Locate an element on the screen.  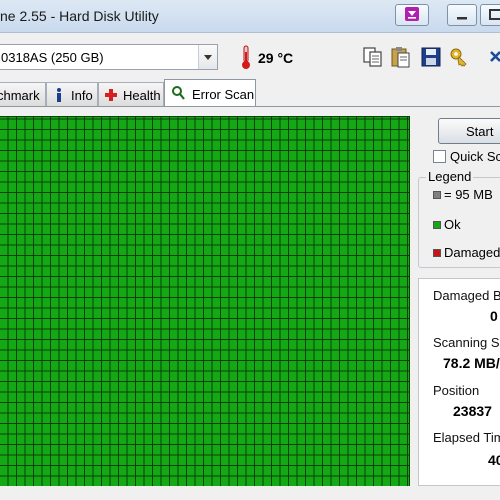
paste-icon is located at coordinates (401, 57).